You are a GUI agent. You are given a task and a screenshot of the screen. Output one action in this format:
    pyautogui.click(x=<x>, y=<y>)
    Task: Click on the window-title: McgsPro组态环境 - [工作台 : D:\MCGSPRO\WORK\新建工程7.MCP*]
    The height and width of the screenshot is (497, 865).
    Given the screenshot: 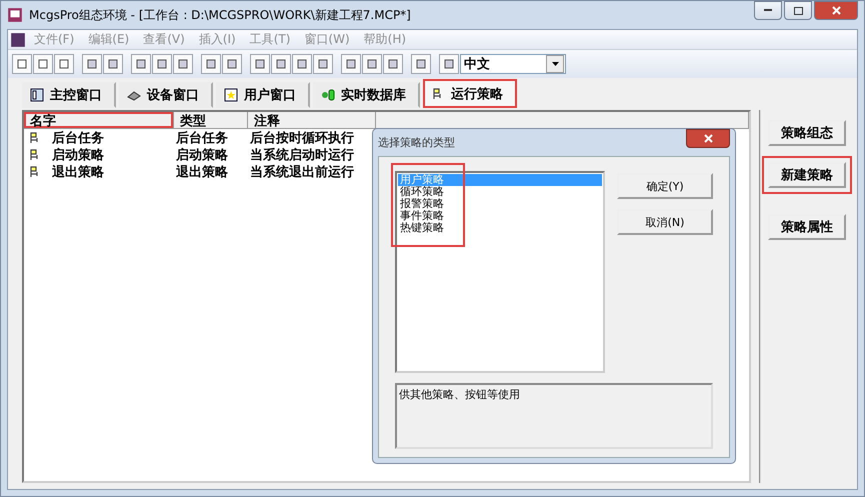 What is the action you would take?
    pyautogui.click(x=220, y=15)
    